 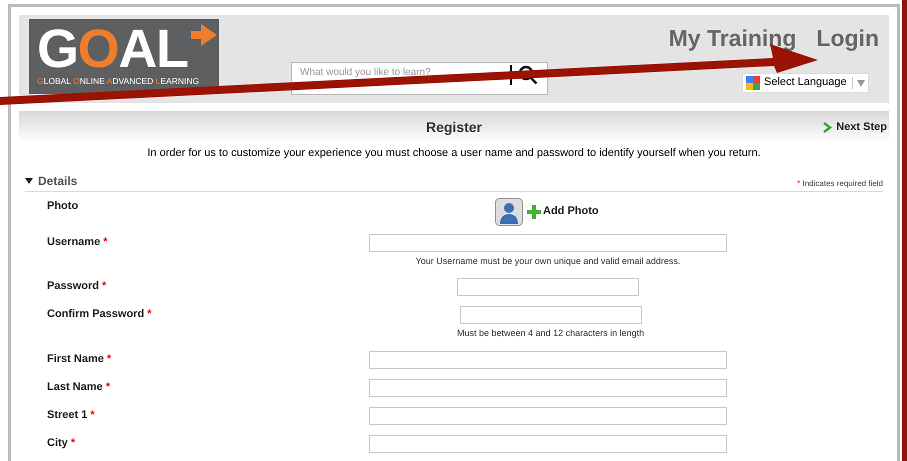 What do you see at coordinates (79, 359) in the screenshot?
I see `field-label: First Name *` at bounding box center [79, 359].